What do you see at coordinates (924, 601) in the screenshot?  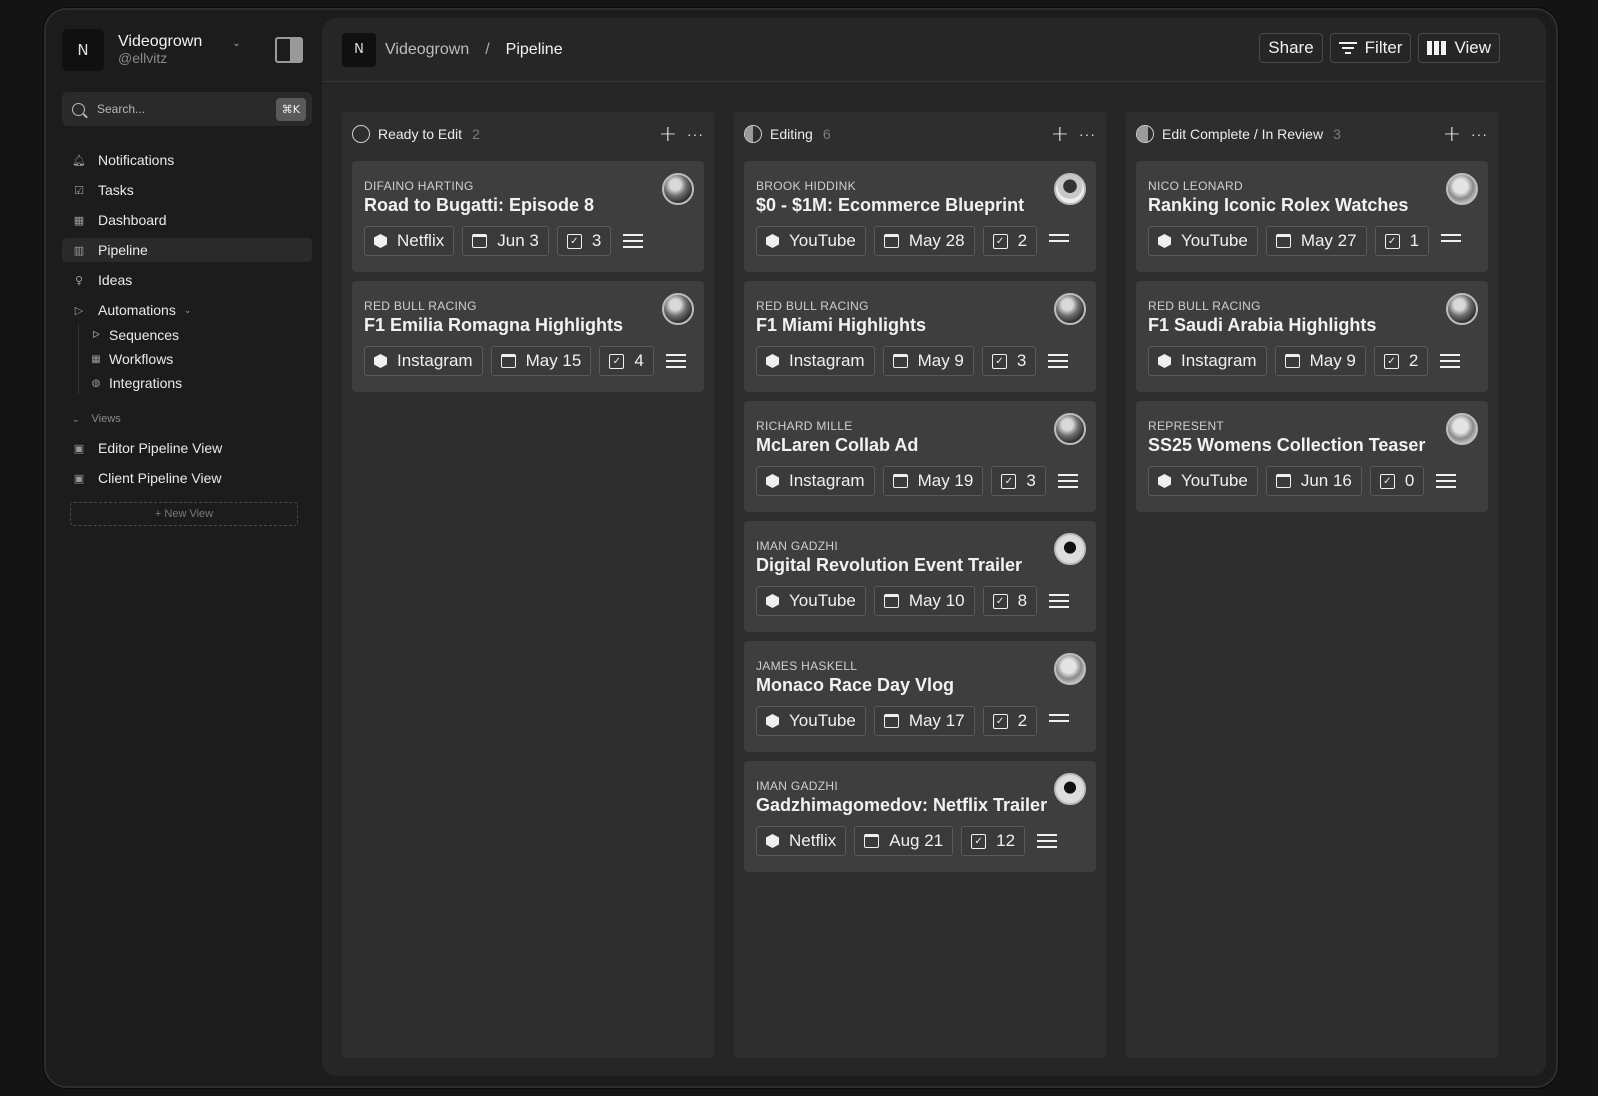 I see `due-date-tag: May 10` at bounding box center [924, 601].